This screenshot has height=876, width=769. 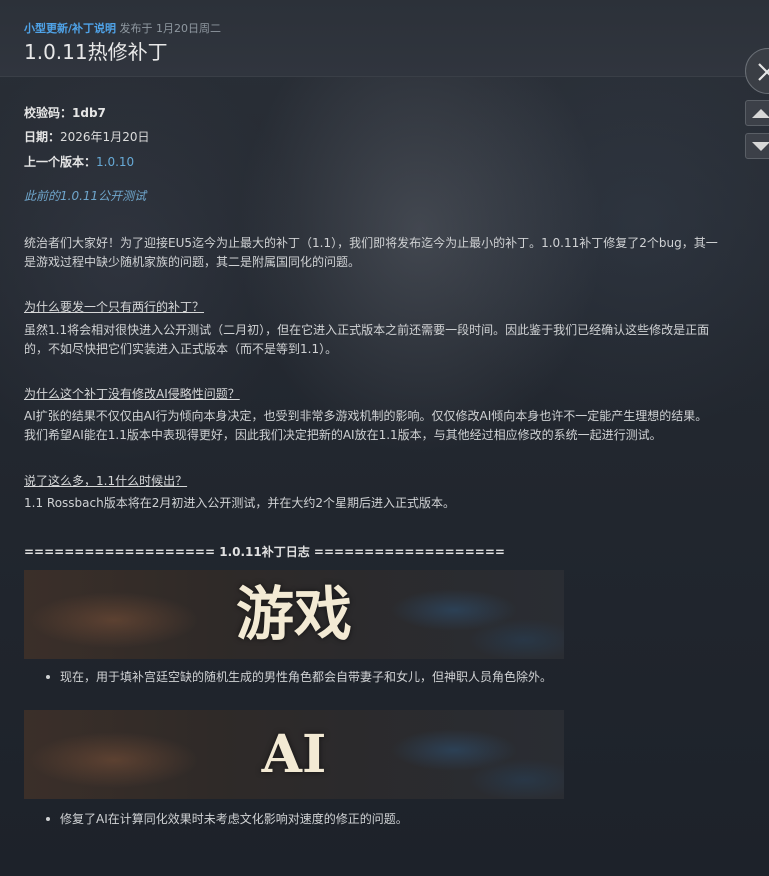 I want to click on changelog-banner-ai: AI, so click(x=294, y=754).